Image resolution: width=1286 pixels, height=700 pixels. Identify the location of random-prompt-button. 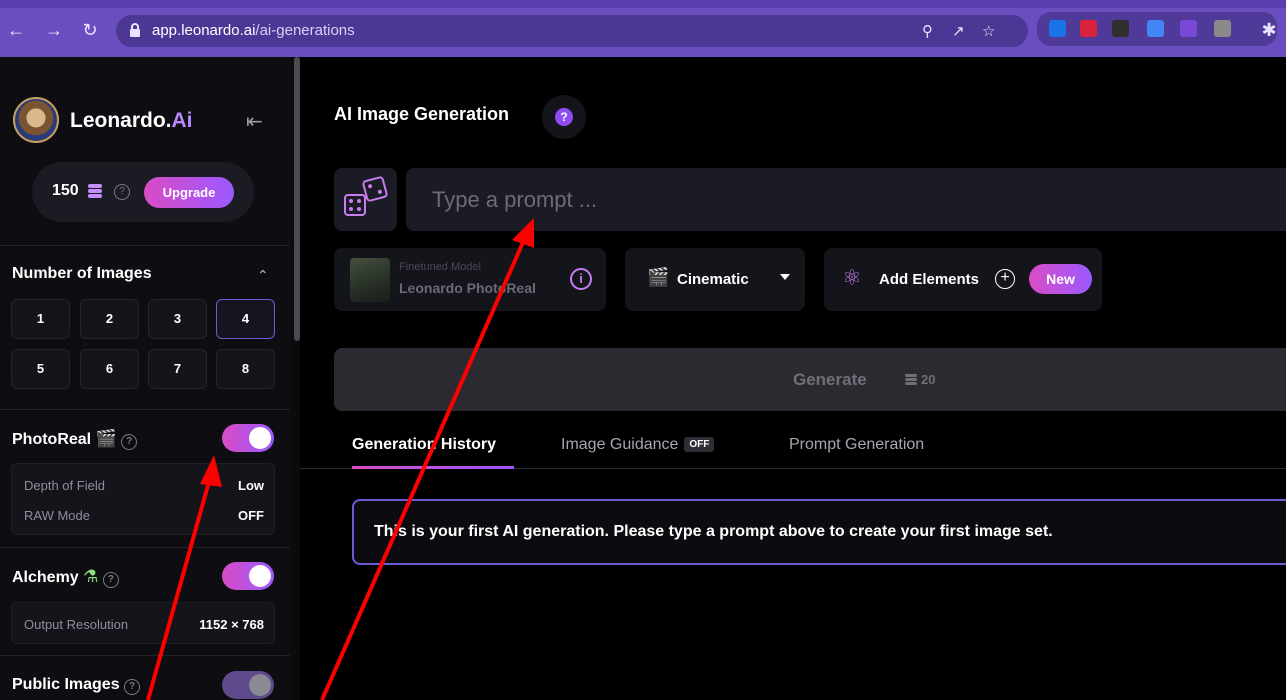
(365, 199).